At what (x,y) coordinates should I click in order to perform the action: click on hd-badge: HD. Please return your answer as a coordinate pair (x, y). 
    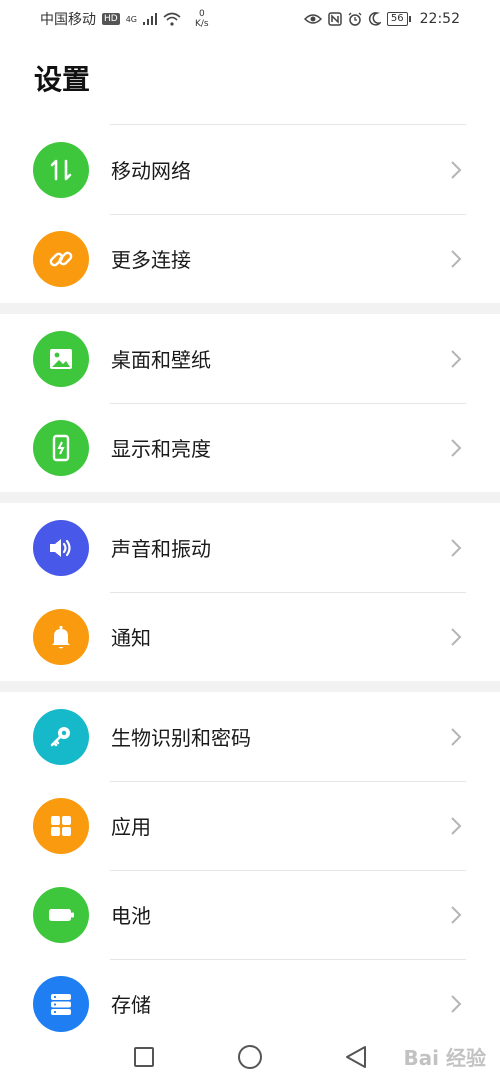
    Looking at the image, I should click on (111, 19).